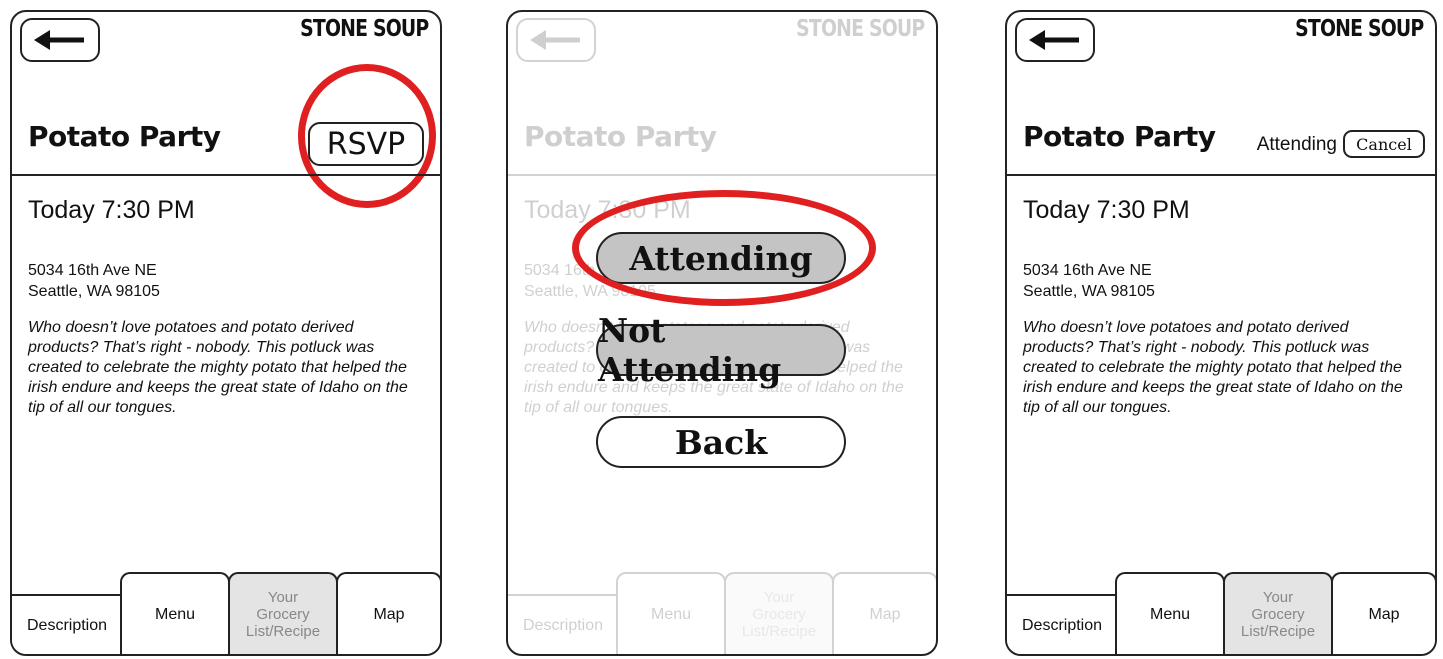  What do you see at coordinates (721, 350) in the screenshot?
I see `not-attending-button: Not Attending` at bounding box center [721, 350].